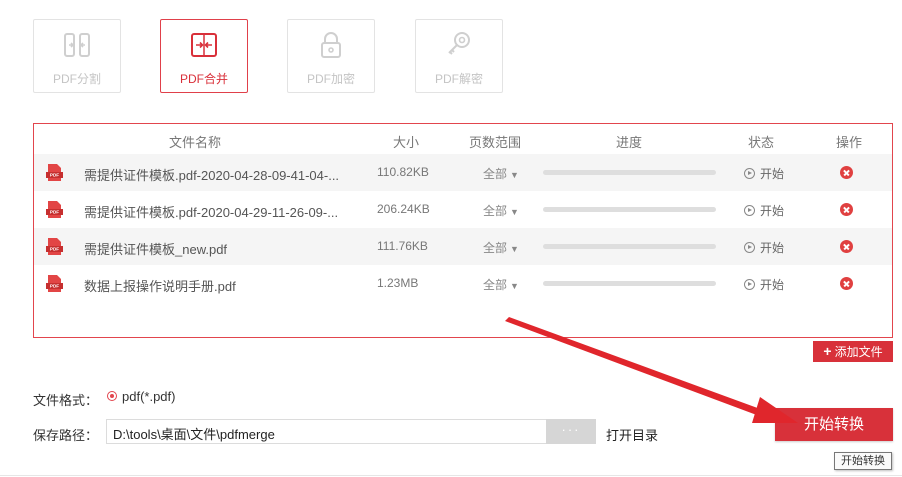  What do you see at coordinates (160, 286) in the screenshot?
I see `file-name: 数据上报操作说明手册.pdf` at bounding box center [160, 286].